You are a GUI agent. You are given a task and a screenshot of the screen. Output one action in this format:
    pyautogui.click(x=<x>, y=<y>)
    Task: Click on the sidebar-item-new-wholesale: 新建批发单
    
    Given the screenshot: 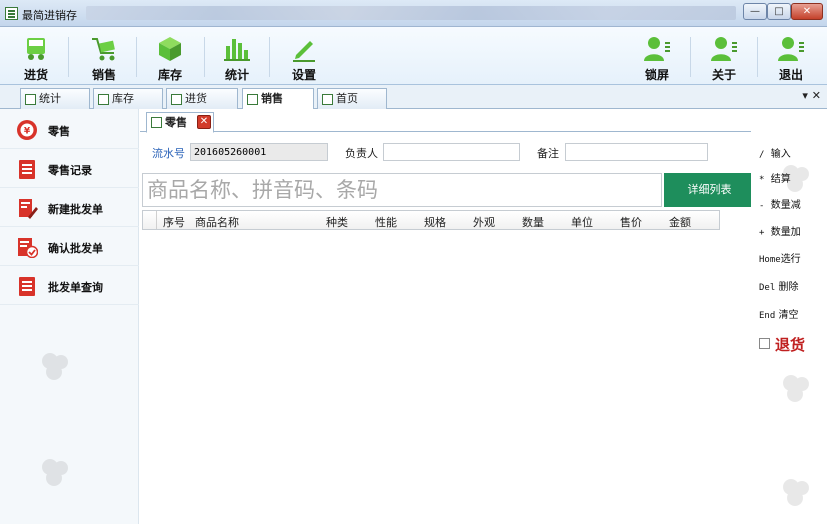 What is the action you would take?
    pyautogui.click(x=69, y=208)
    